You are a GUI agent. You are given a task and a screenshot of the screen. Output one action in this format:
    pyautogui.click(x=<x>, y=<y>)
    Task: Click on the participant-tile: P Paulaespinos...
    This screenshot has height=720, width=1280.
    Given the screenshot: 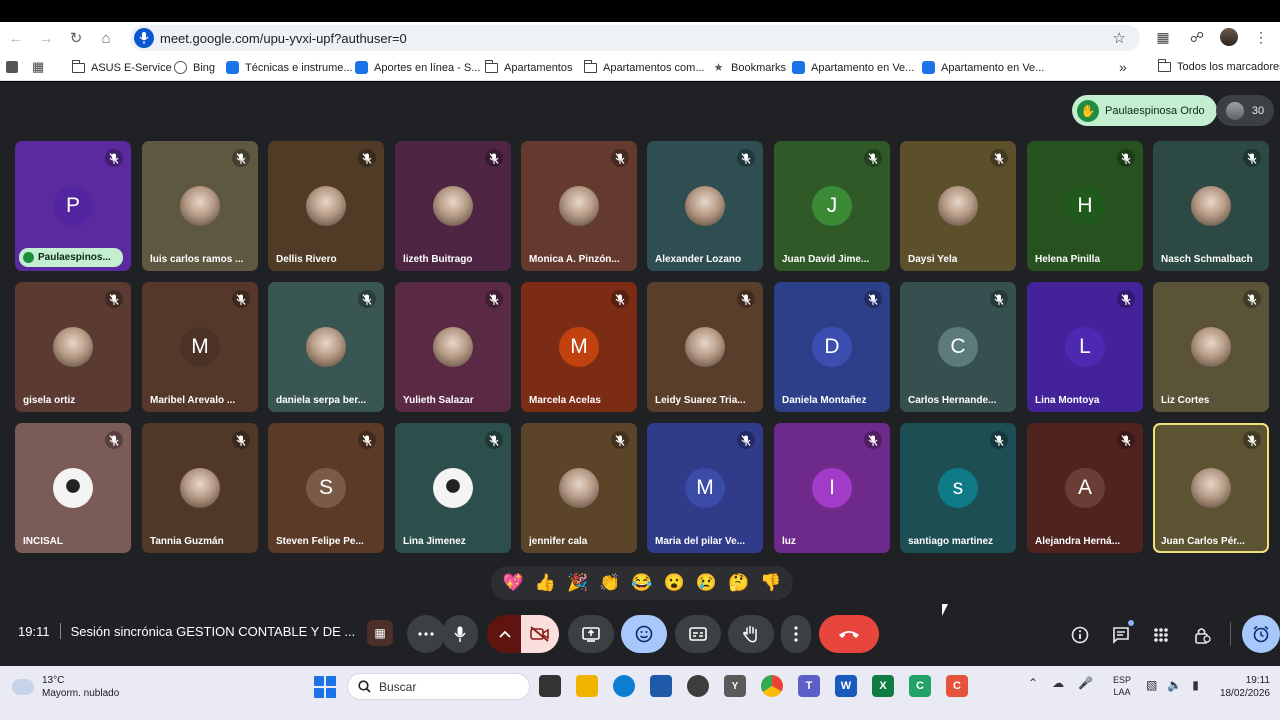 What is the action you would take?
    pyautogui.click(x=73, y=206)
    